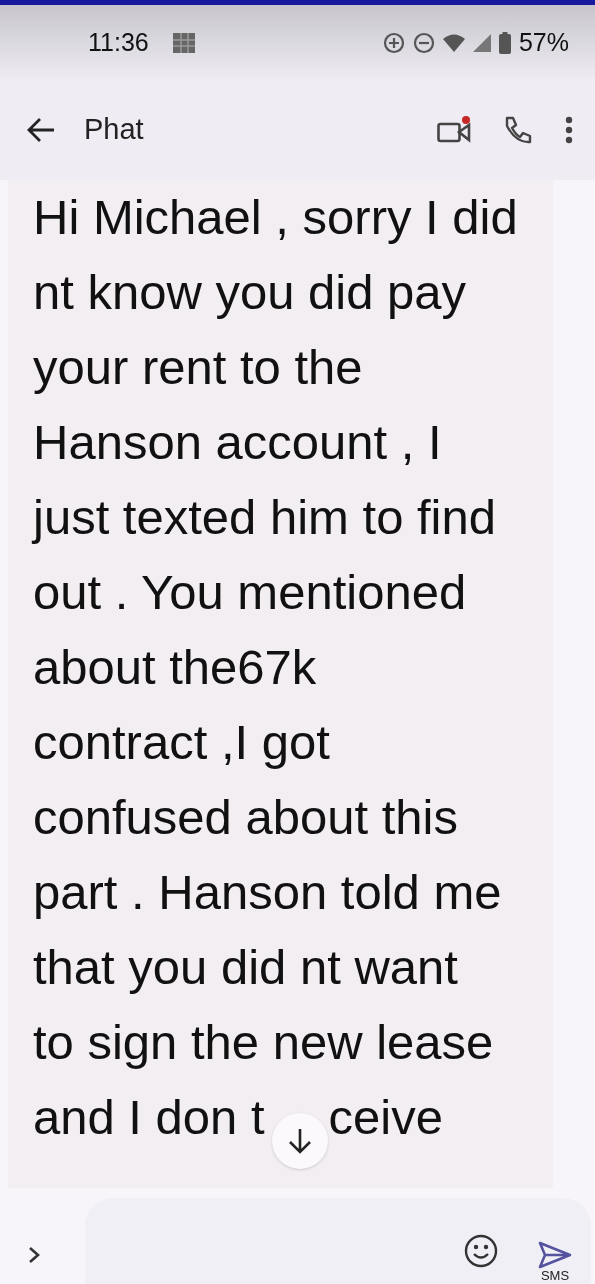 This screenshot has width=595, height=1284. I want to click on expand-chevron-icon, so click(34, 1255).